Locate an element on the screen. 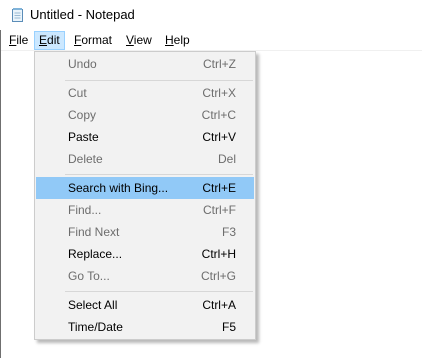  title-bar: Untitled - Notepad is located at coordinates (211, 15).